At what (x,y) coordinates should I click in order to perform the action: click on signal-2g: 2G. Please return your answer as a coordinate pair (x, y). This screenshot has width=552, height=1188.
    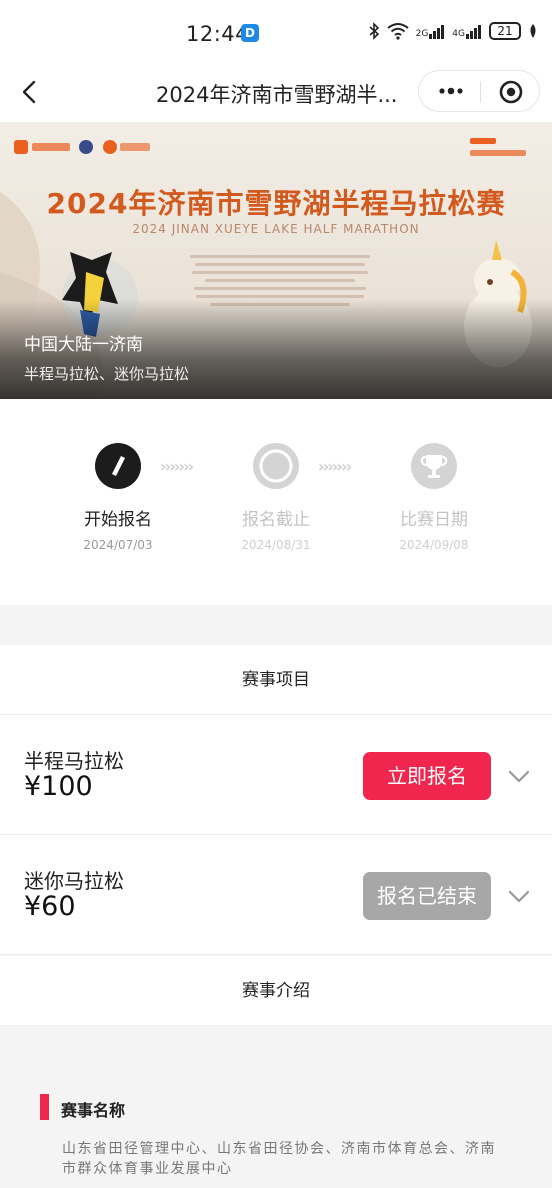
    Looking at the image, I should click on (431, 31).